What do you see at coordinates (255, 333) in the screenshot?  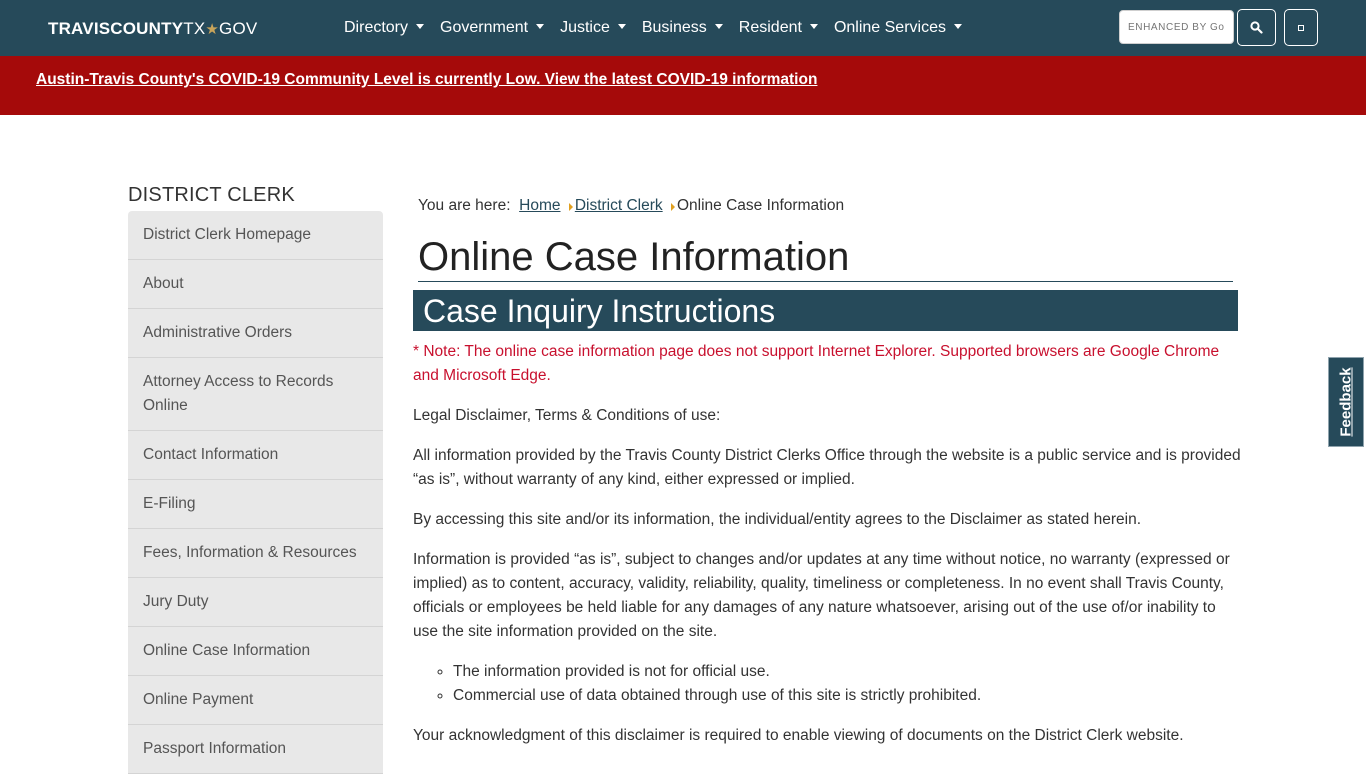 I see `sidebar-item-administrative-orders: Administrative Orders` at bounding box center [255, 333].